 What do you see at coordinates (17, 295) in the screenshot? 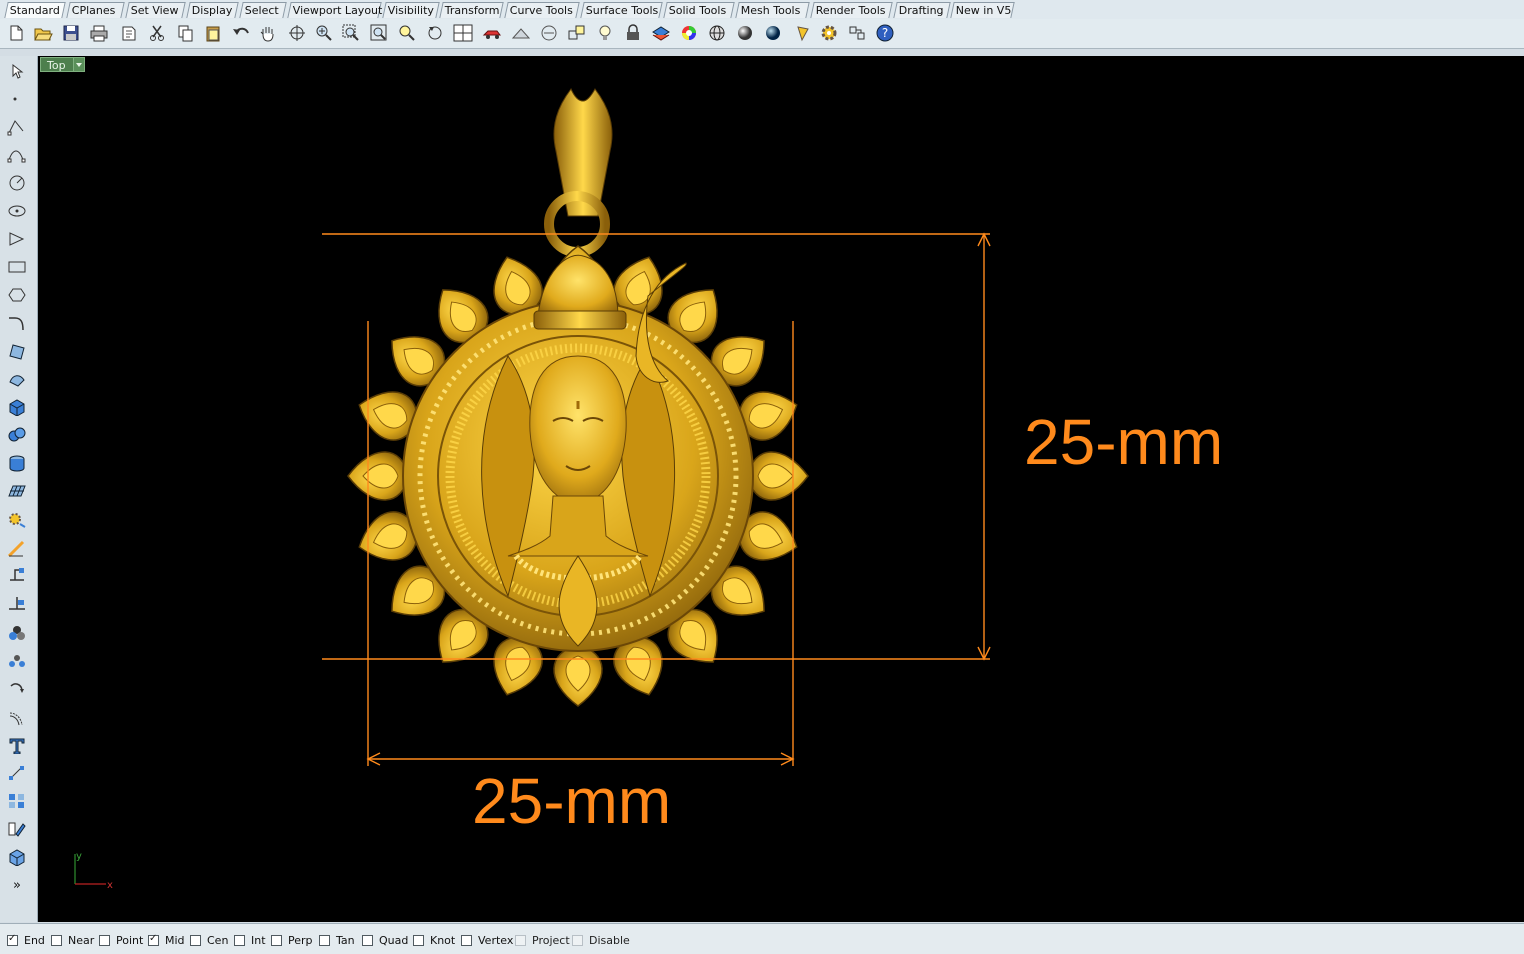
I see `polygon-icon` at bounding box center [17, 295].